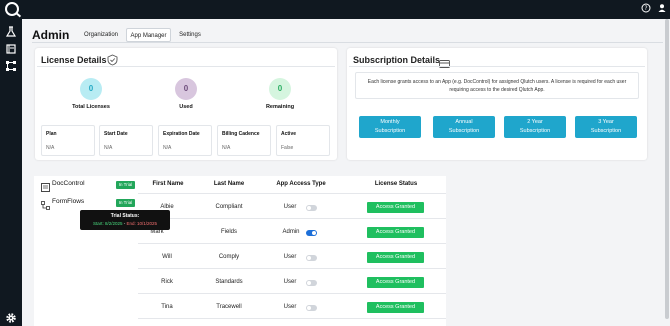 This screenshot has height=326, width=670. I want to click on row1-last-name: Compliant, so click(229, 207).